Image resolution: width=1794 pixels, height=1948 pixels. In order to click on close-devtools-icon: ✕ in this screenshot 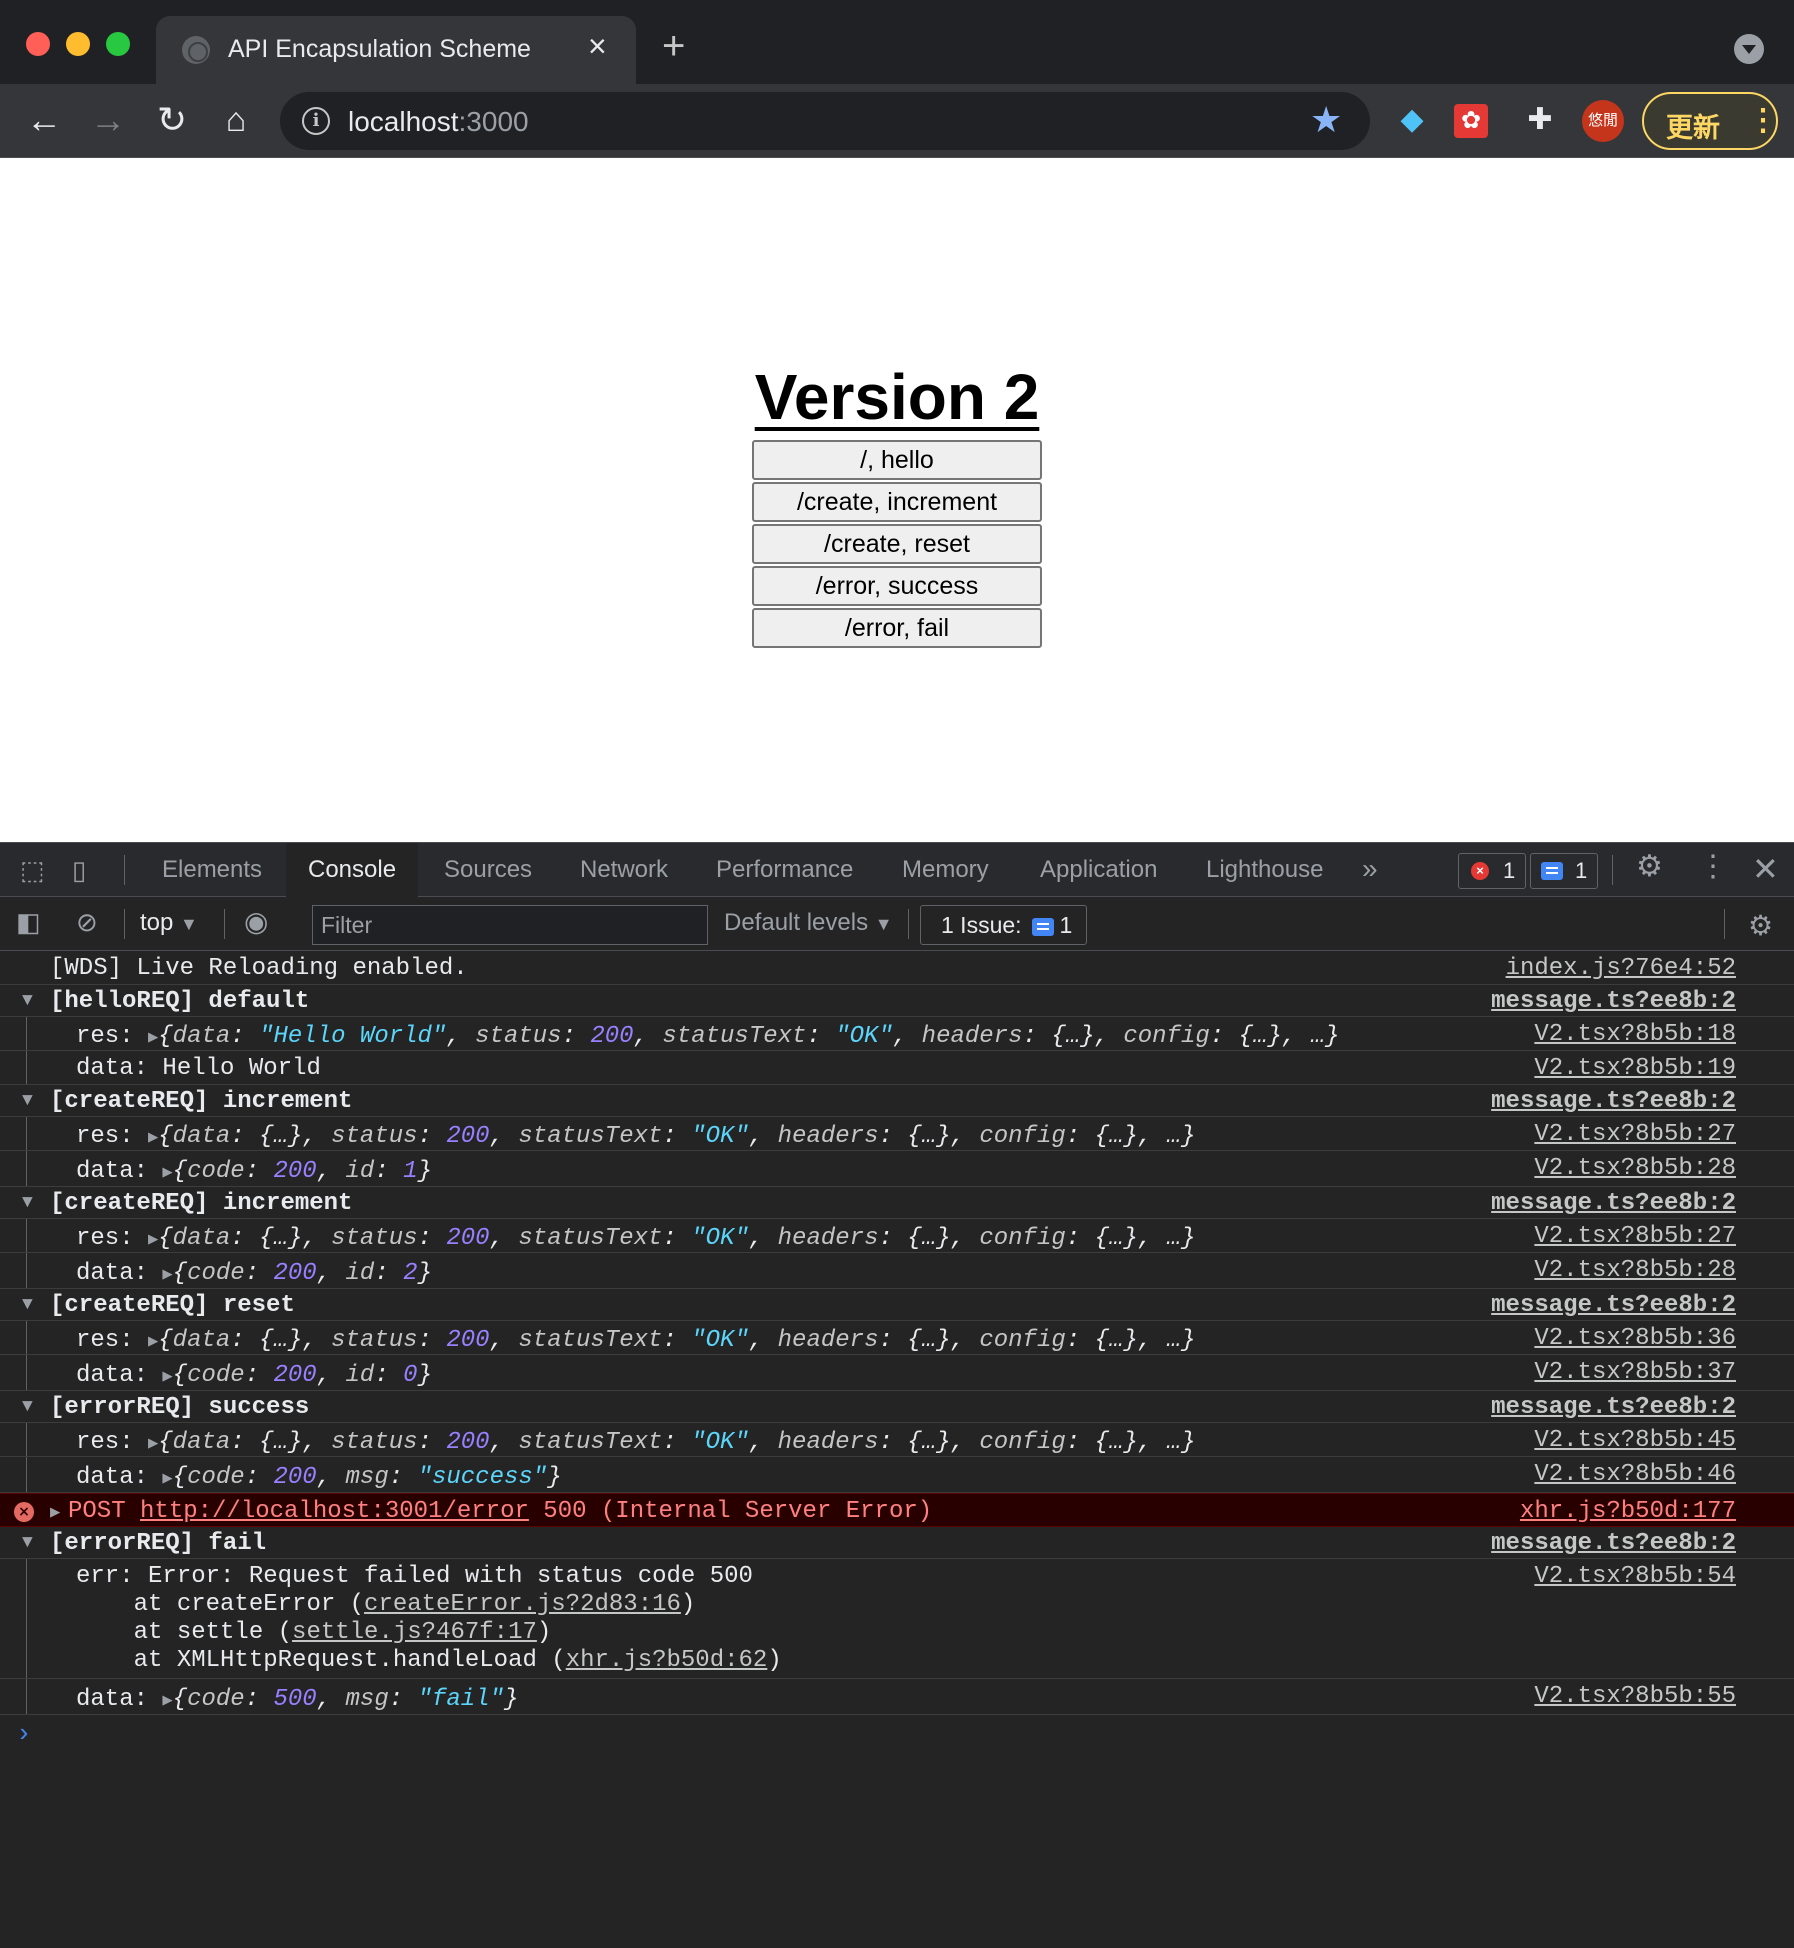, I will do `click(1765, 869)`.